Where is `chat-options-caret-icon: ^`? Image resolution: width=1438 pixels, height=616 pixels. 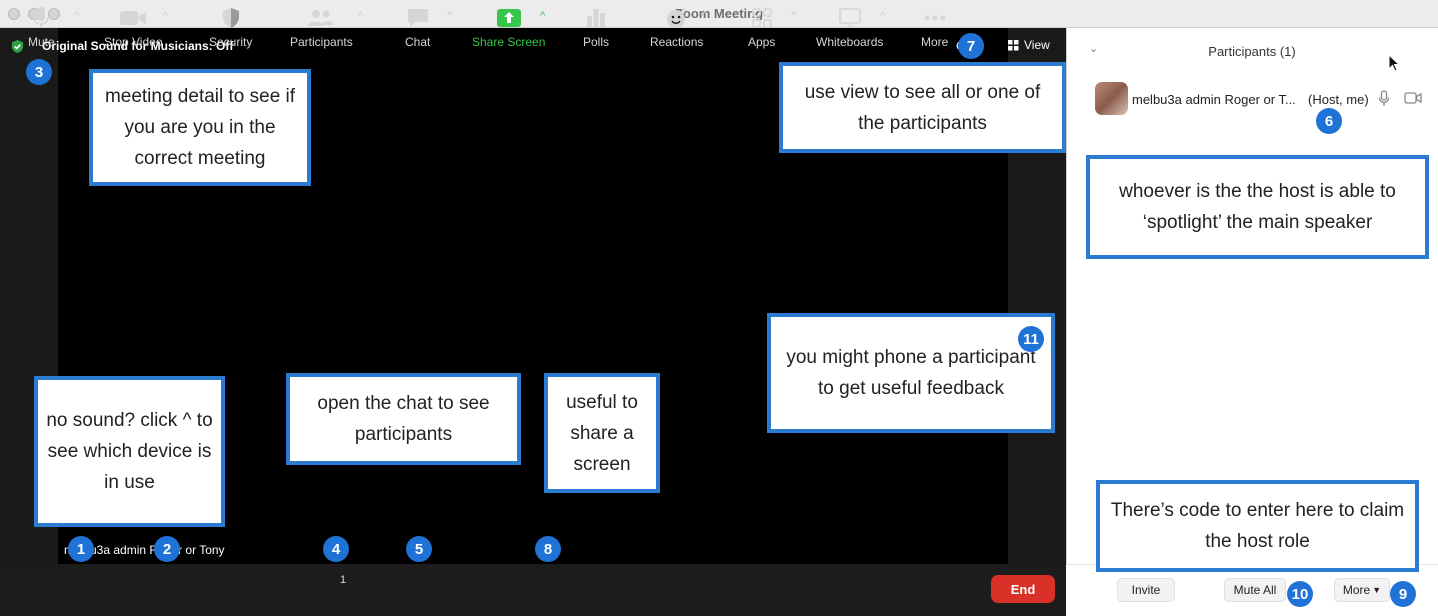 chat-options-caret-icon: ^ is located at coordinates (449, 16).